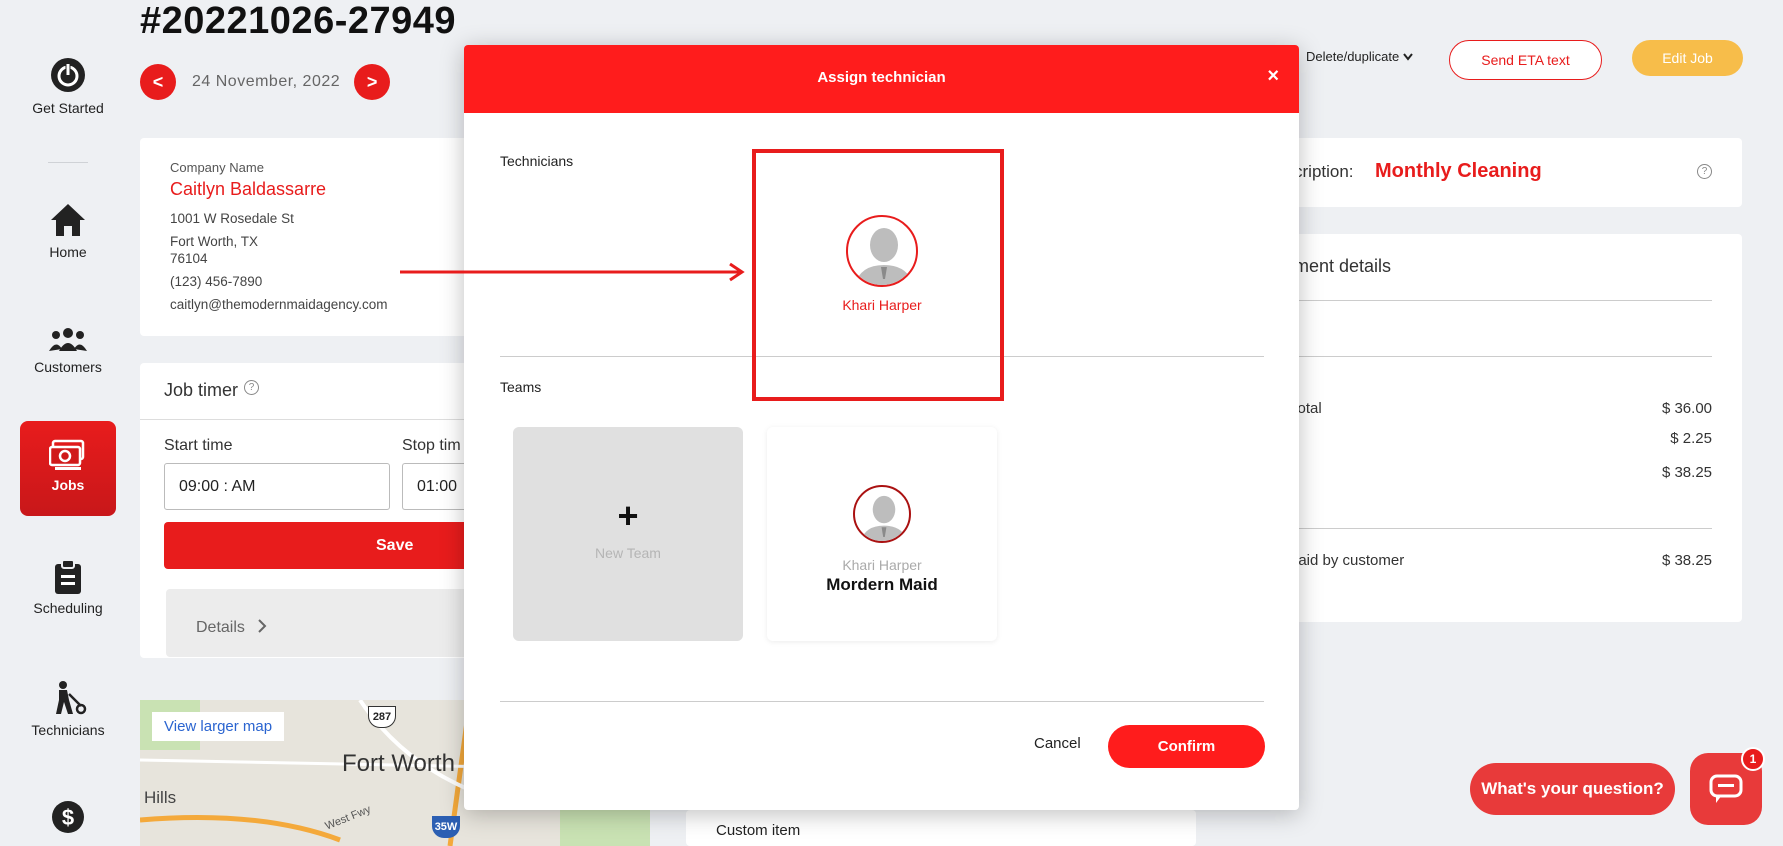 The width and height of the screenshot is (1783, 846). Describe the element at coordinates (628, 515) in the screenshot. I see `plus-icon: +` at that location.